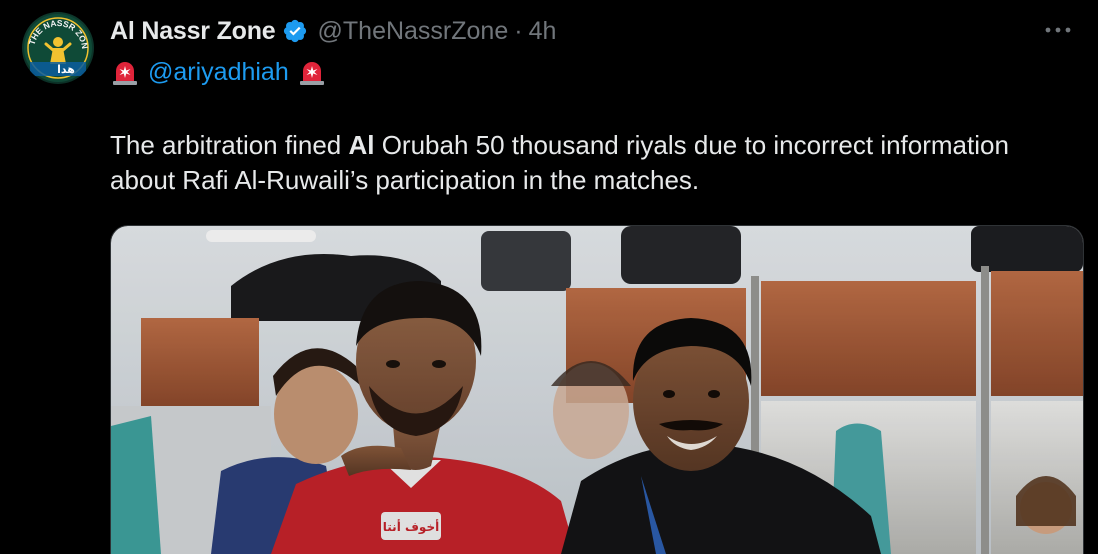  I want to click on avatar-logo-icon: THE NASSR ZONE هدا, so click(57, 47).